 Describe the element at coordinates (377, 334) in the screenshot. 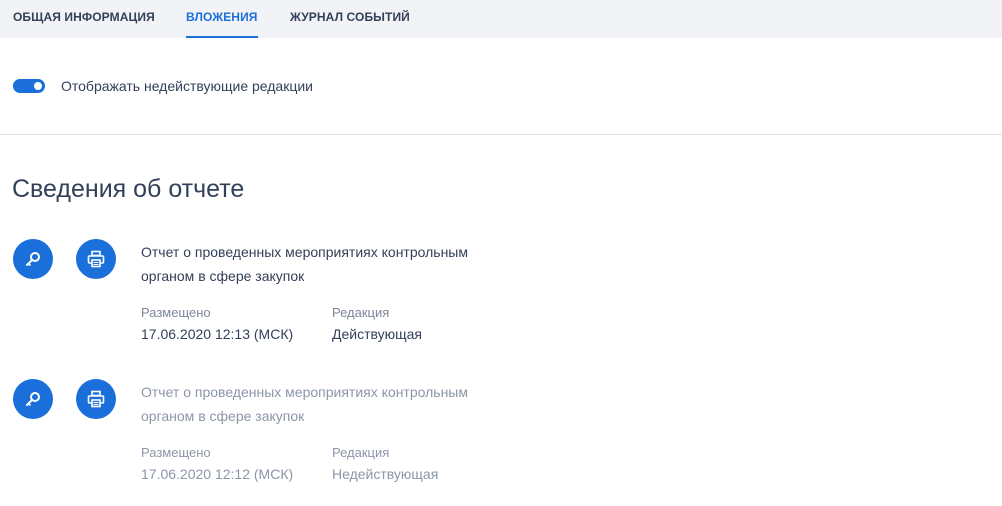

I see `edition-value: Действующая` at that location.